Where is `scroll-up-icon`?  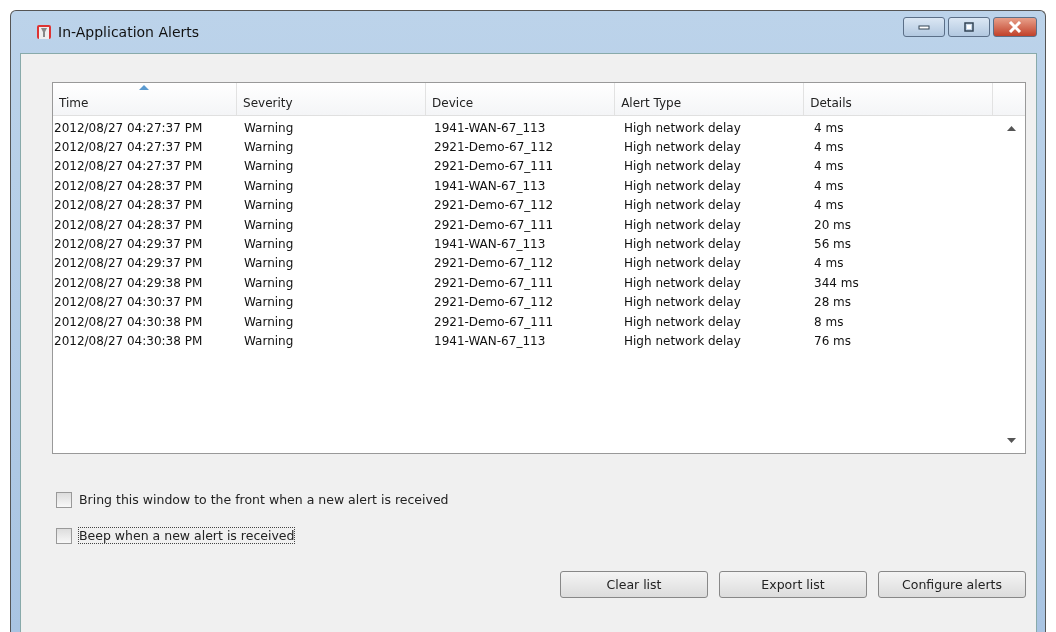 scroll-up-icon is located at coordinates (1011, 128).